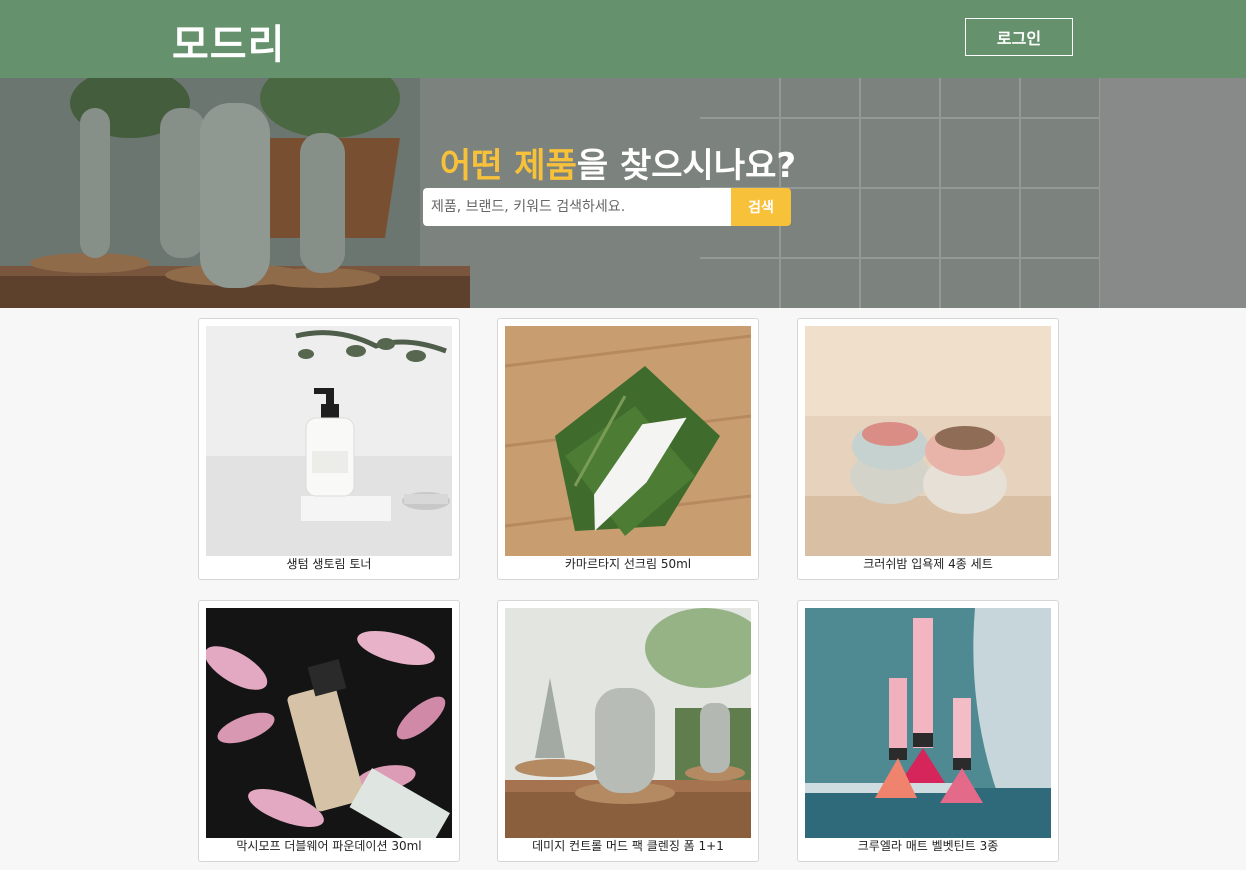  Describe the element at coordinates (628, 846) in the screenshot. I see `product-name: 데미지 컨트롤 머드 팩 클렌징 폼 1+1` at that location.